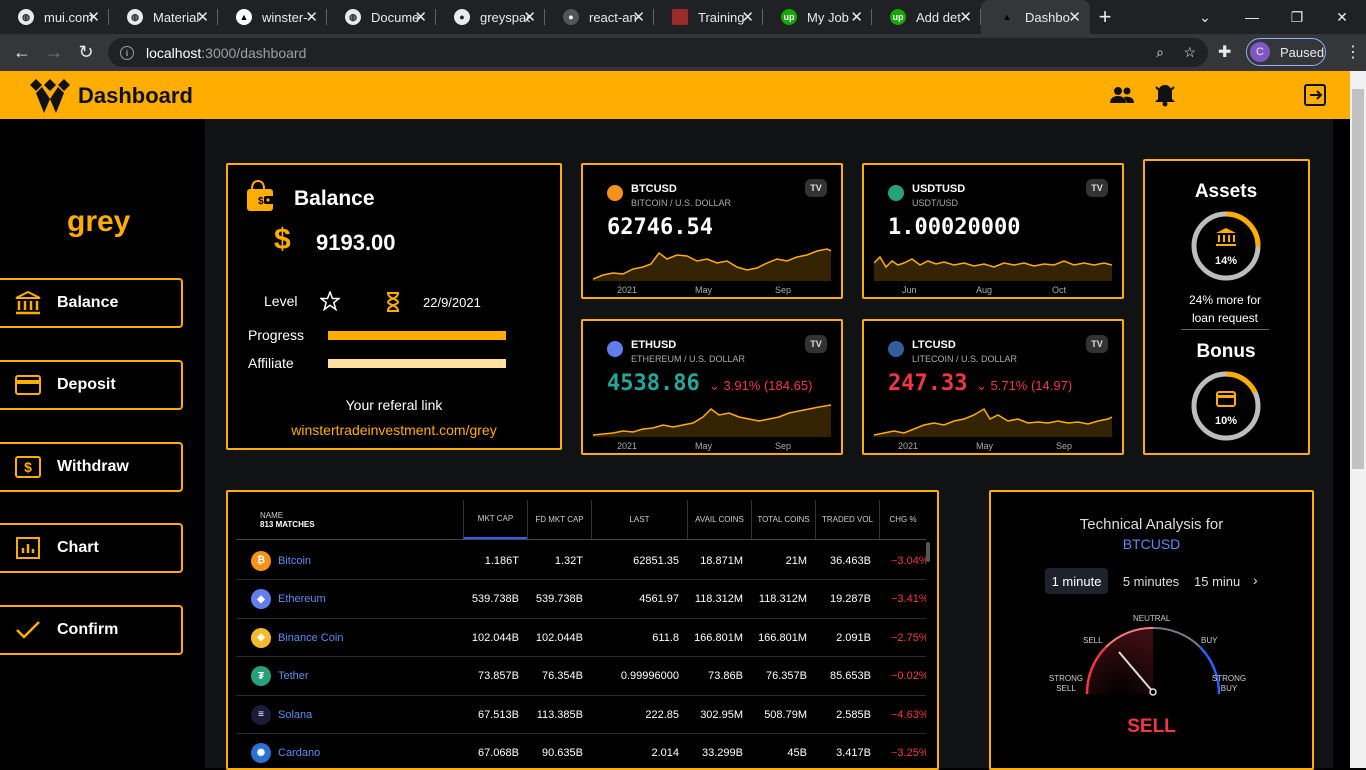  I want to click on table-cell: 19.287B, so click(847, 599).